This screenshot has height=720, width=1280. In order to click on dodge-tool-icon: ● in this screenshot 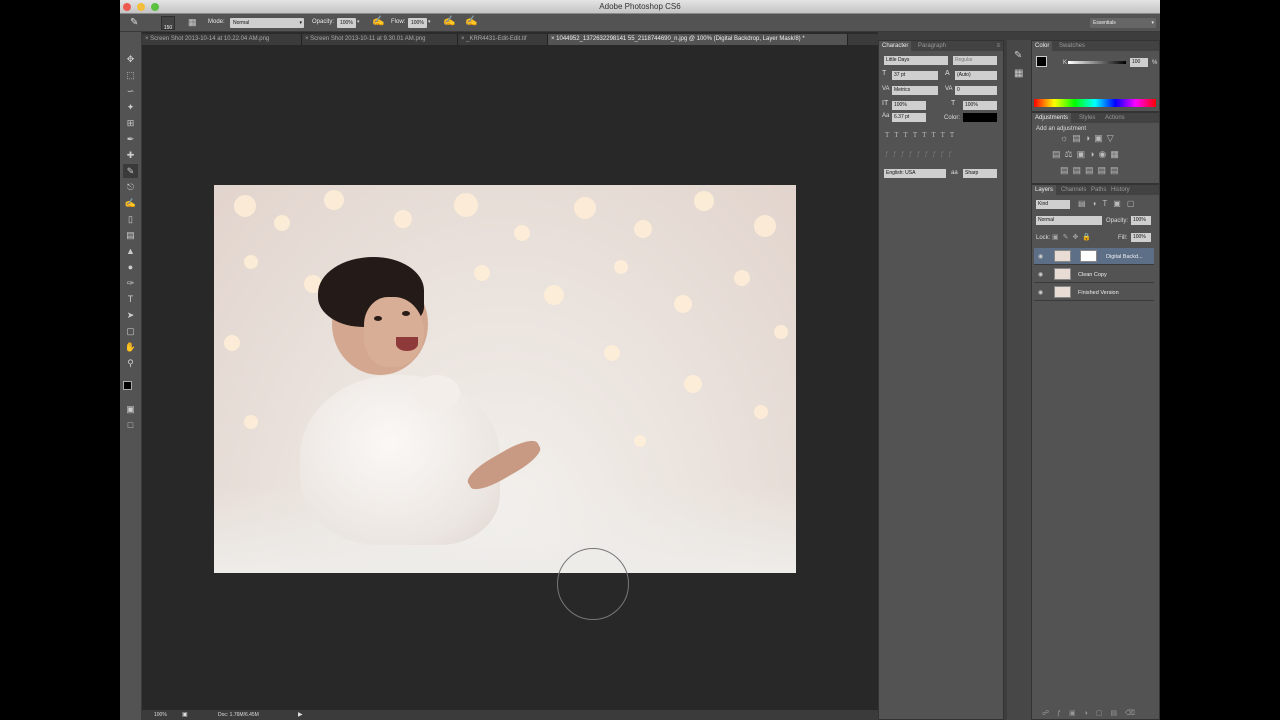, I will do `click(130, 267)`.